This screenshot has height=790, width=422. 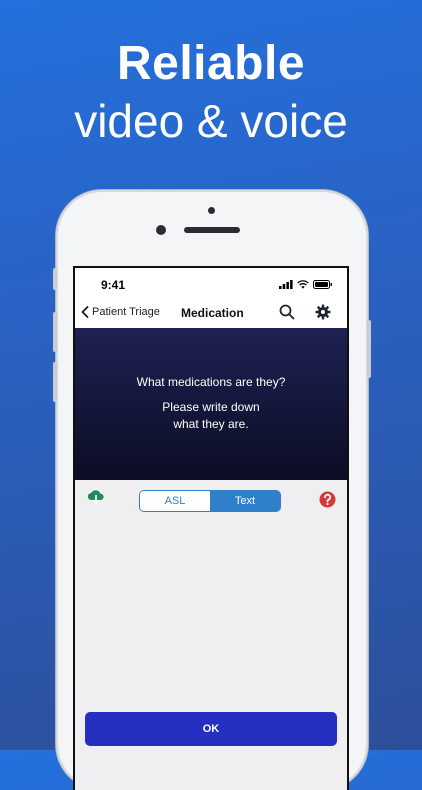 What do you see at coordinates (211, 283) in the screenshot?
I see `status-bar: 9:41` at bounding box center [211, 283].